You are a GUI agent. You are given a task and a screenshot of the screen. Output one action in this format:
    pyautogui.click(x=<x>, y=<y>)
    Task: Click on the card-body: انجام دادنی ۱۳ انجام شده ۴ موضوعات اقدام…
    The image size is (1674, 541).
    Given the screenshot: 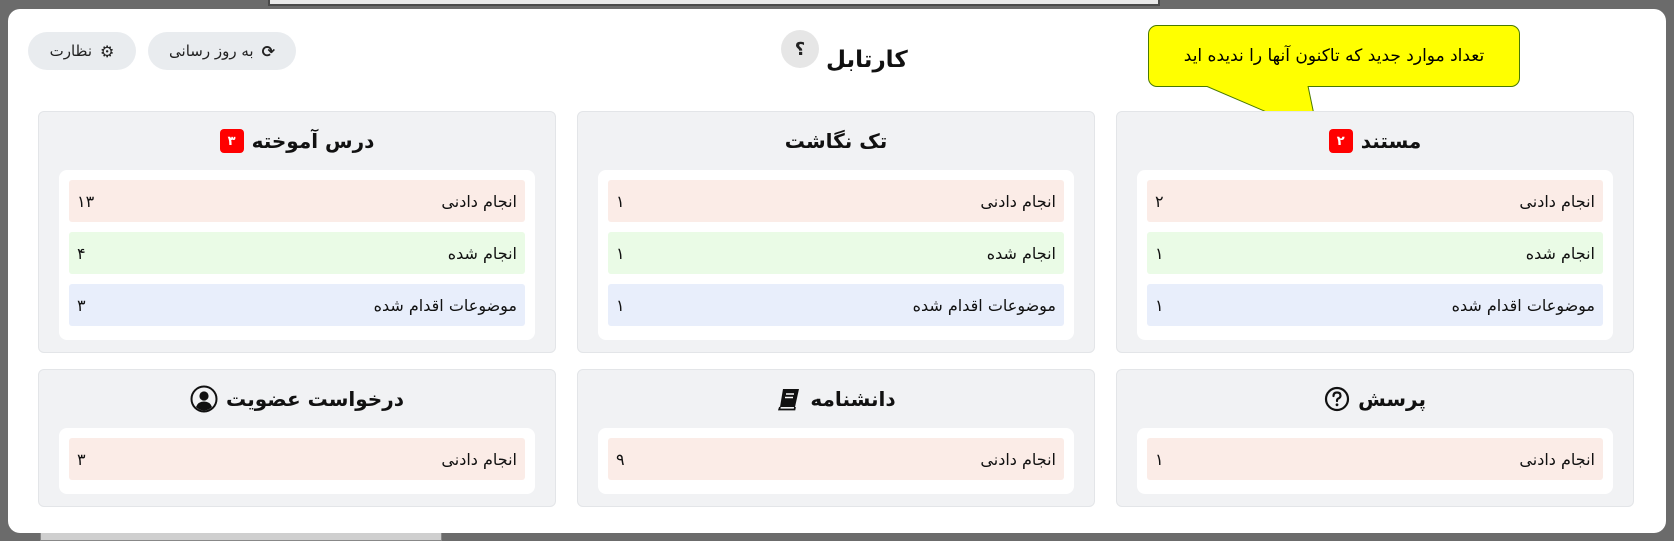 What is the action you would take?
    pyautogui.click(x=297, y=255)
    